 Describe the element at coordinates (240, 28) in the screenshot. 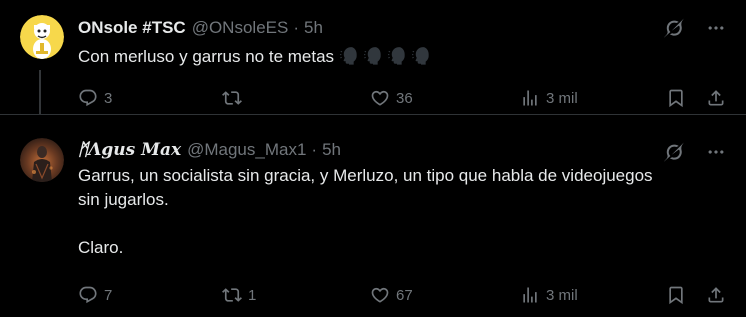

I see `user-handle: @ONsoleES` at that location.